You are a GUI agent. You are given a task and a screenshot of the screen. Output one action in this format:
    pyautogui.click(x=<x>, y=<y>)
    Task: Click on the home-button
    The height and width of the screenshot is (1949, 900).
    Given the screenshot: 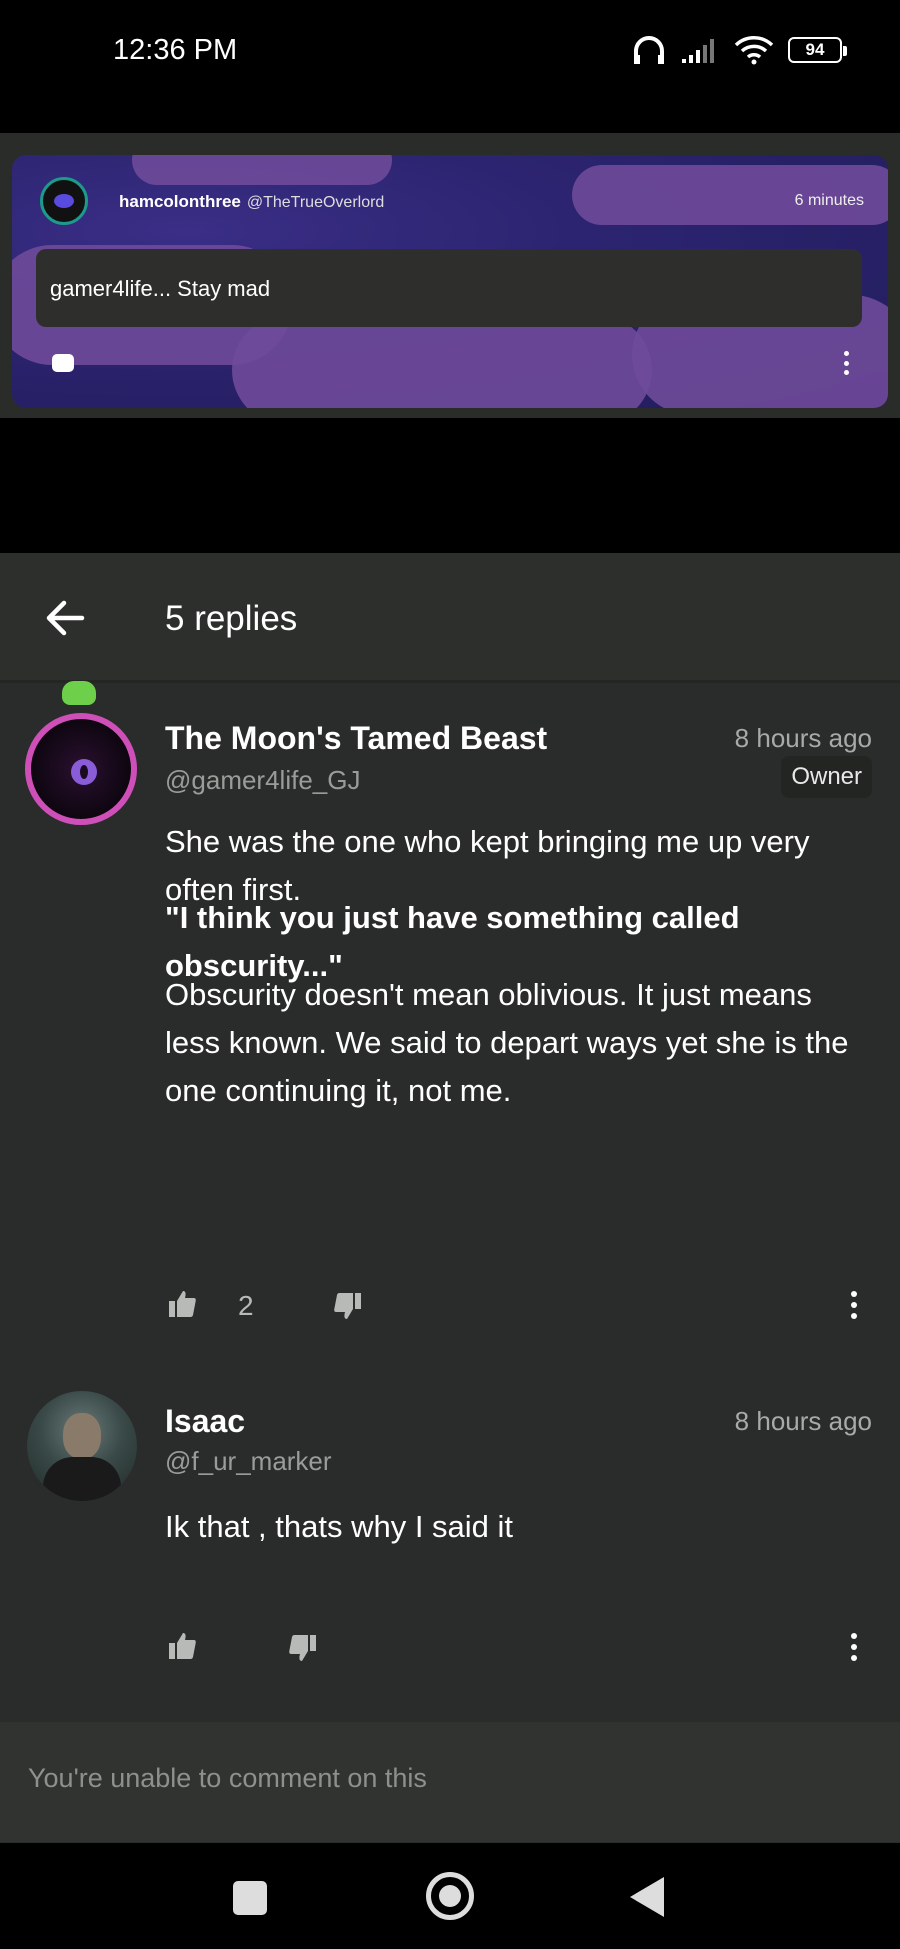 What is the action you would take?
    pyautogui.click(x=450, y=1896)
    